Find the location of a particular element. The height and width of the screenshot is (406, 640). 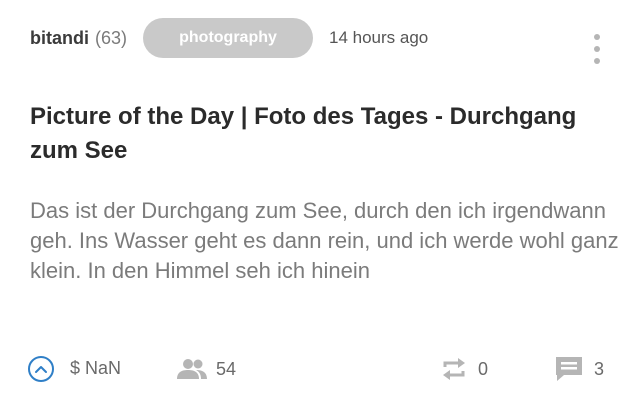

post-timestamp: 14 hours ago is located at coordinates (379, 37).